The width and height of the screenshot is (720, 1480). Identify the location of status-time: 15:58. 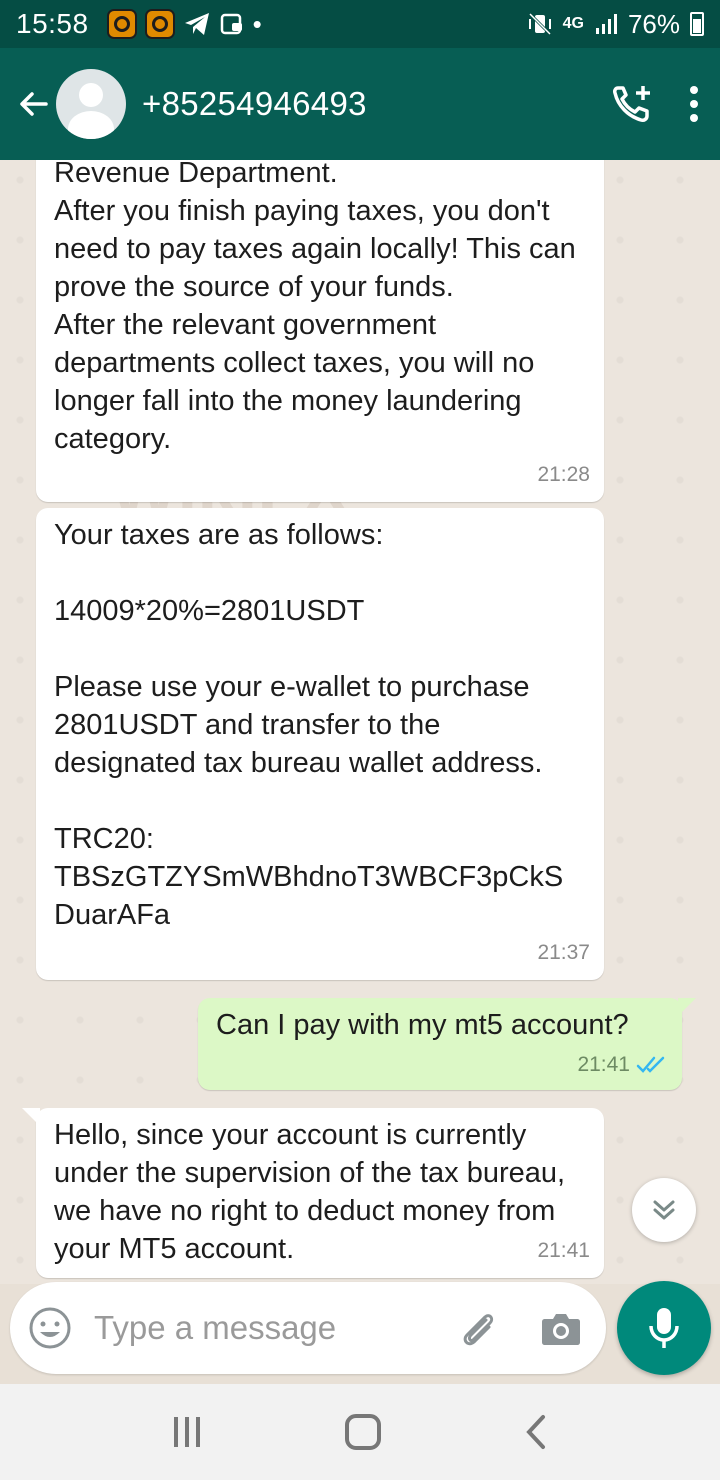
(52, 23).